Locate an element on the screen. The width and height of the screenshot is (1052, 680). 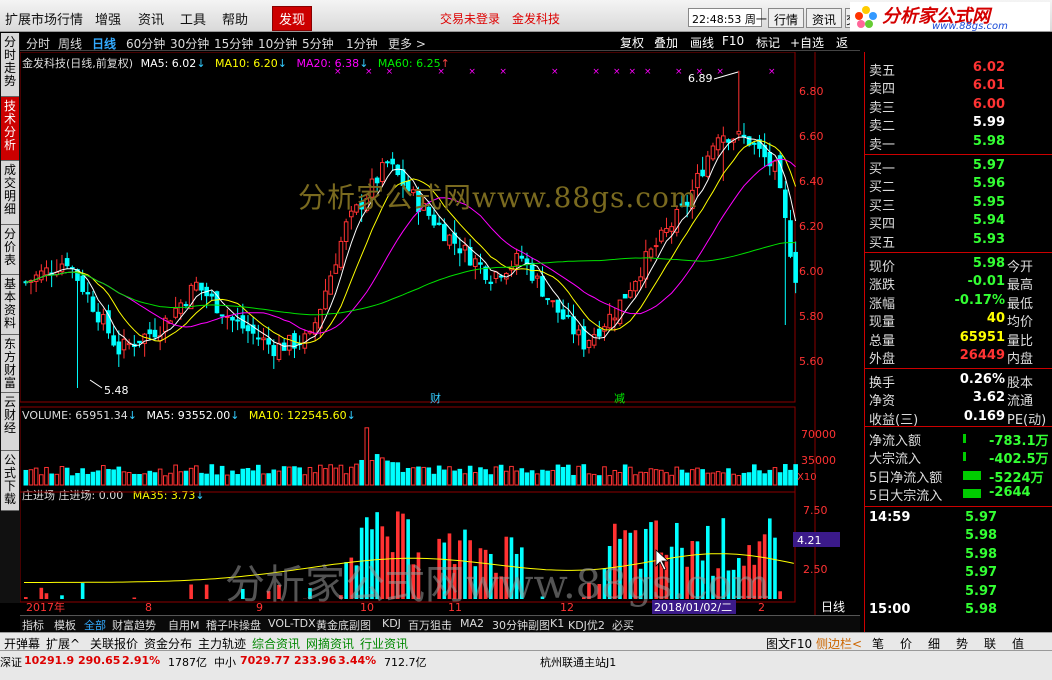
left-tab-1: 技术分析 is located at coordinates (10, 129).